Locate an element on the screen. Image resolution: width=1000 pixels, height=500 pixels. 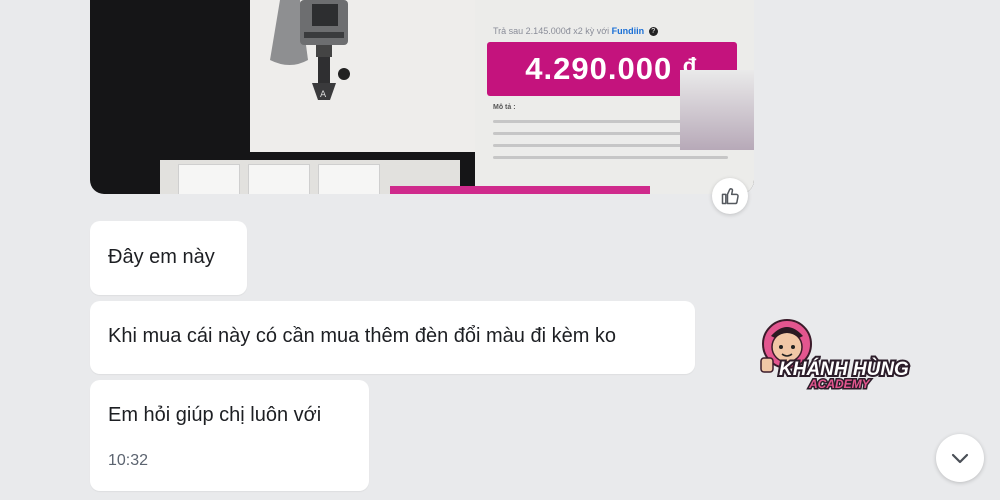
accent-strip is located at coordinates (520, 190).